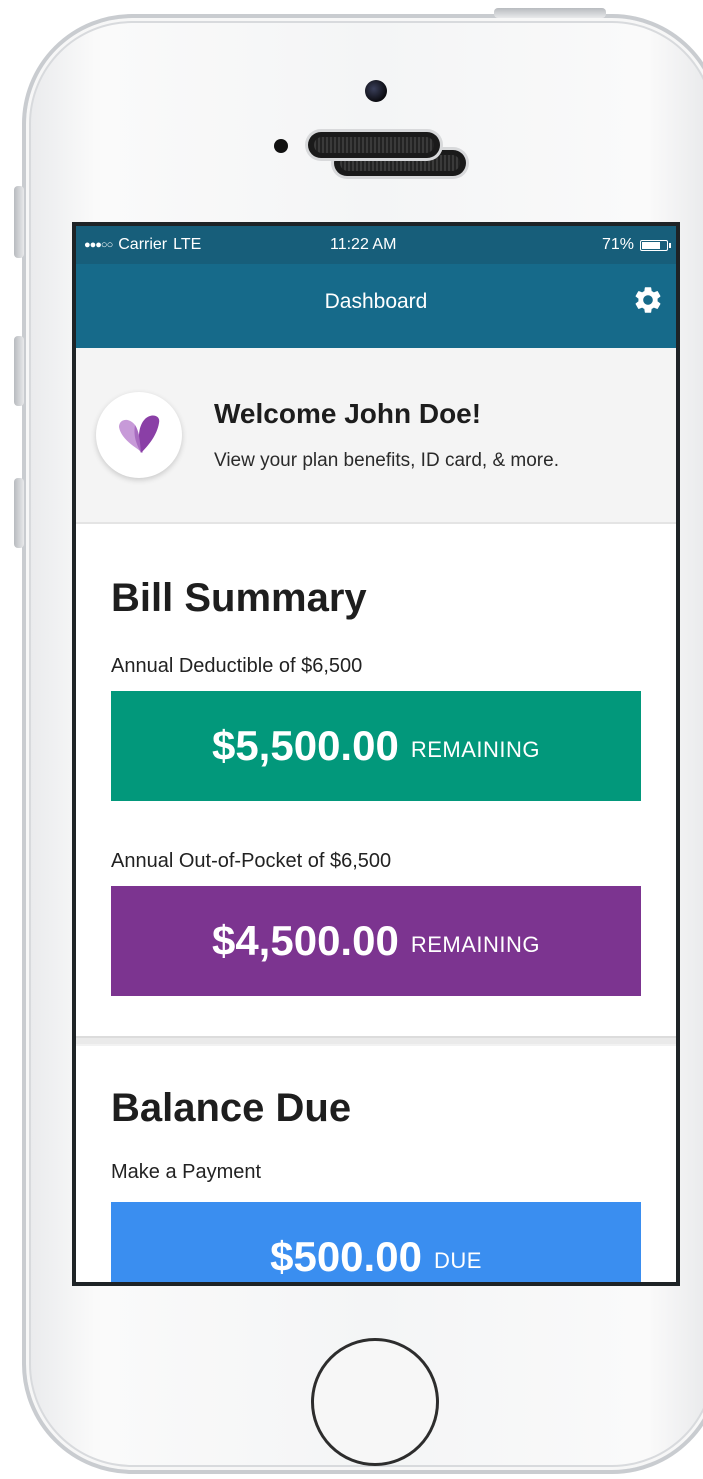  I want to click on brand-logo, so click(139, 435).